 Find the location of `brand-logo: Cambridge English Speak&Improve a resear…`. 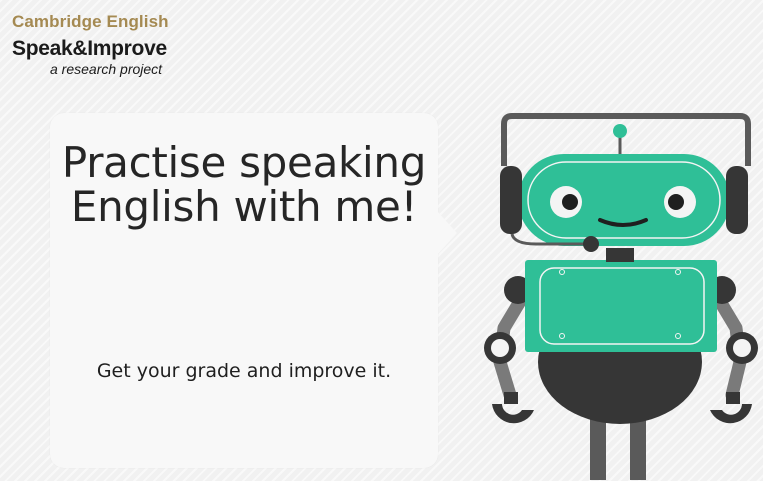

brand-logo: Cambridge English Speak&Improve a resear… is located at coordinates (90, 44).